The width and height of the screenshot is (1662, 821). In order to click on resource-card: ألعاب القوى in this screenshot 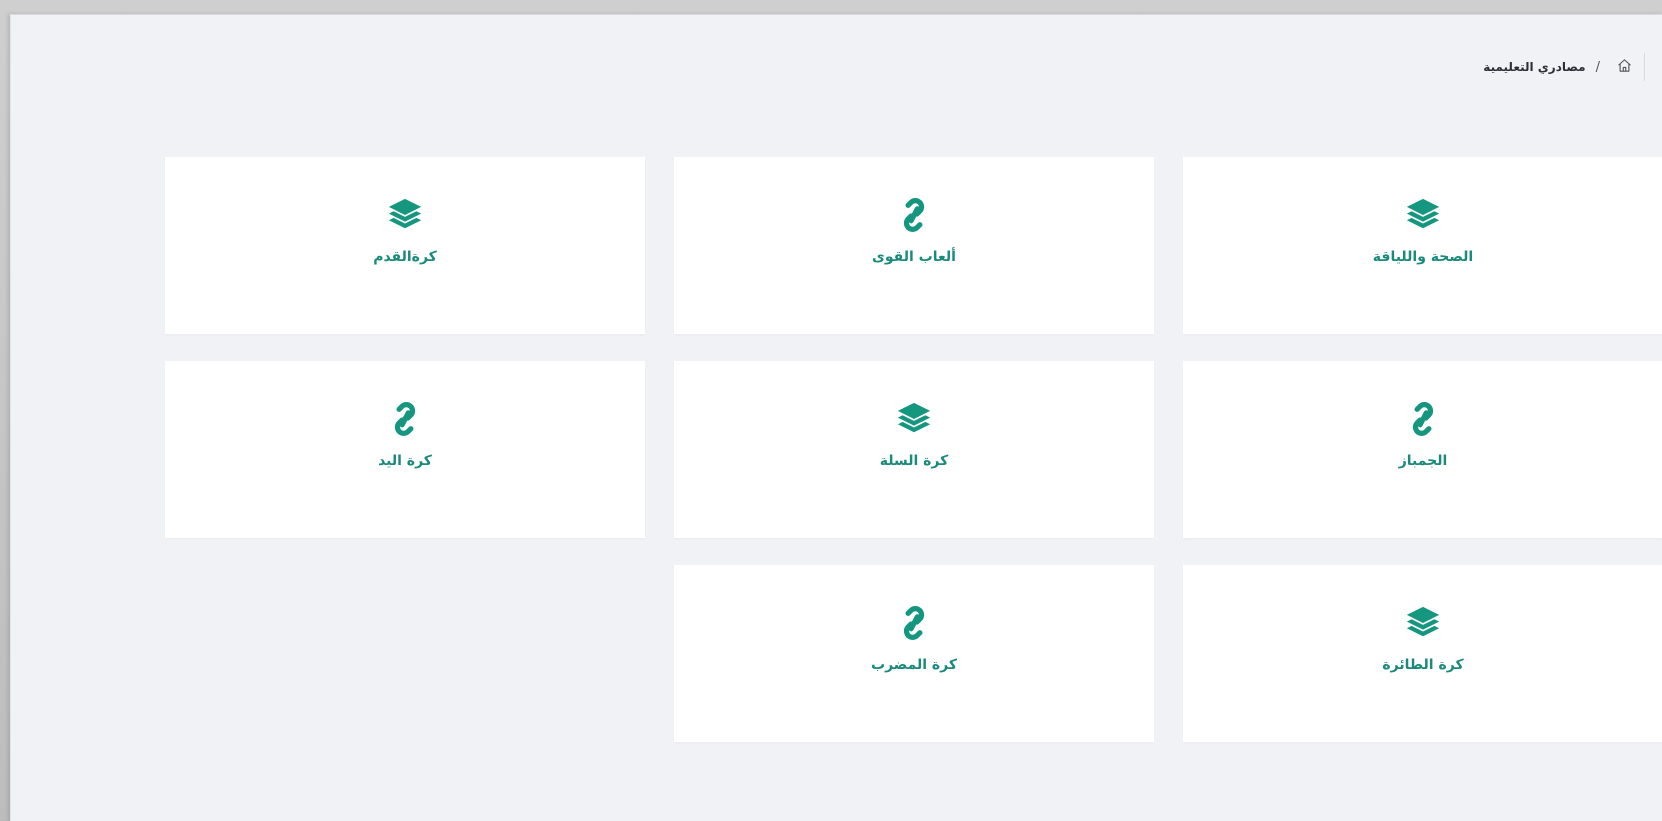, I will do `click(914, 245)`.